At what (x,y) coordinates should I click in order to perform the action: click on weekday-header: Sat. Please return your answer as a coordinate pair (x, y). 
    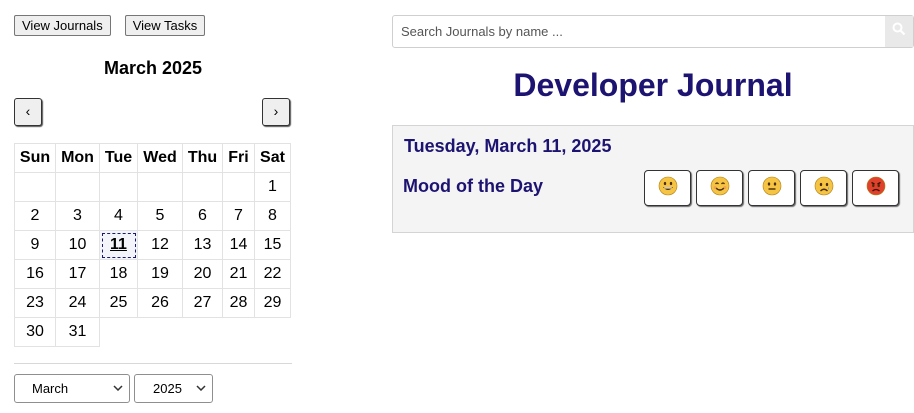
    Looking at the image, I should click on (272, 158).